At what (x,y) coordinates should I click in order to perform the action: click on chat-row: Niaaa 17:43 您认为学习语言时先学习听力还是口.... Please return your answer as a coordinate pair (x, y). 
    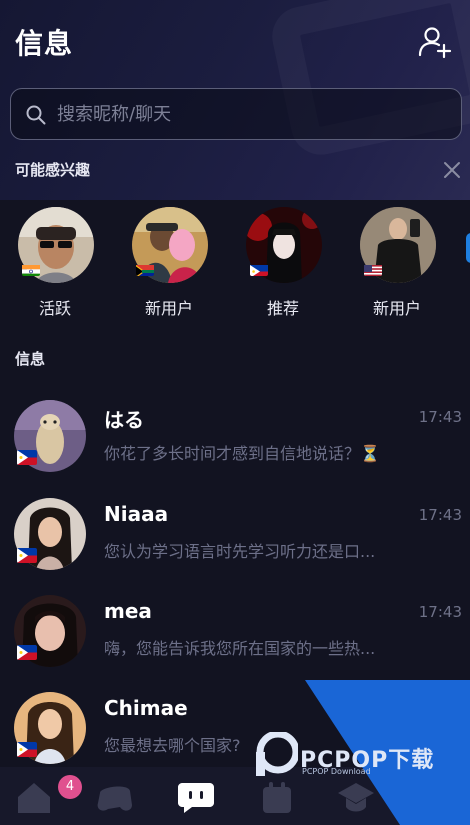
    Looking at the image, I should click on (235, 546).